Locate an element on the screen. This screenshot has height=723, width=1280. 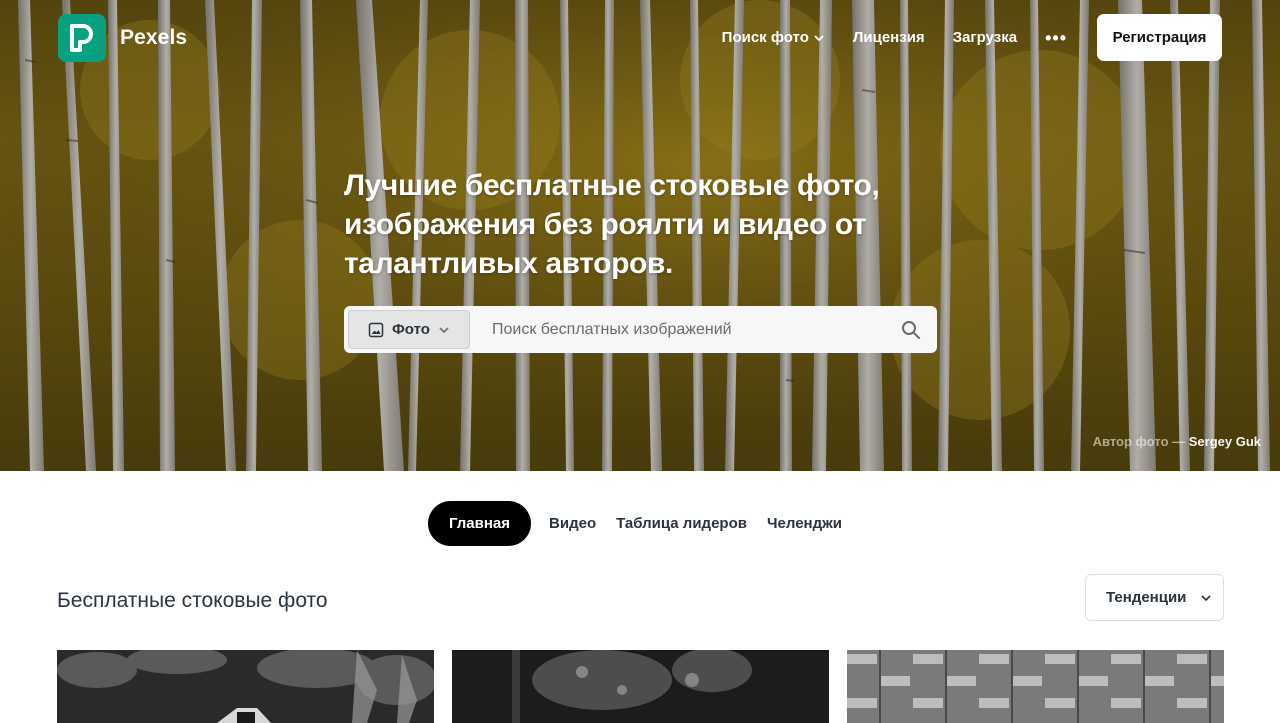
sort-dropdown-label: Тенденции is located at coordinates (1146, 597).